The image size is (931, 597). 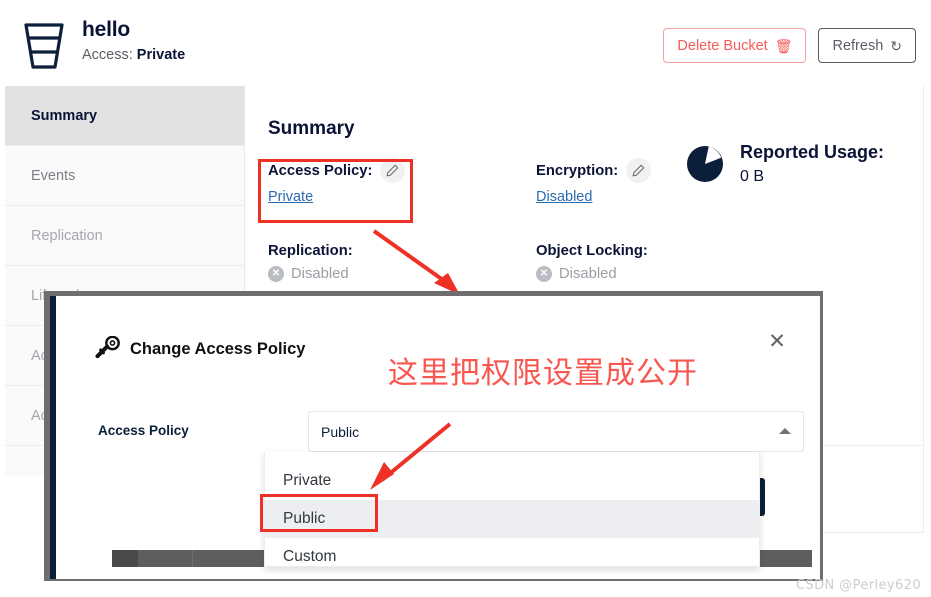 I want to click on delete-bucket-button: Delete Bucket 🗑, so click(x=735, y=45).